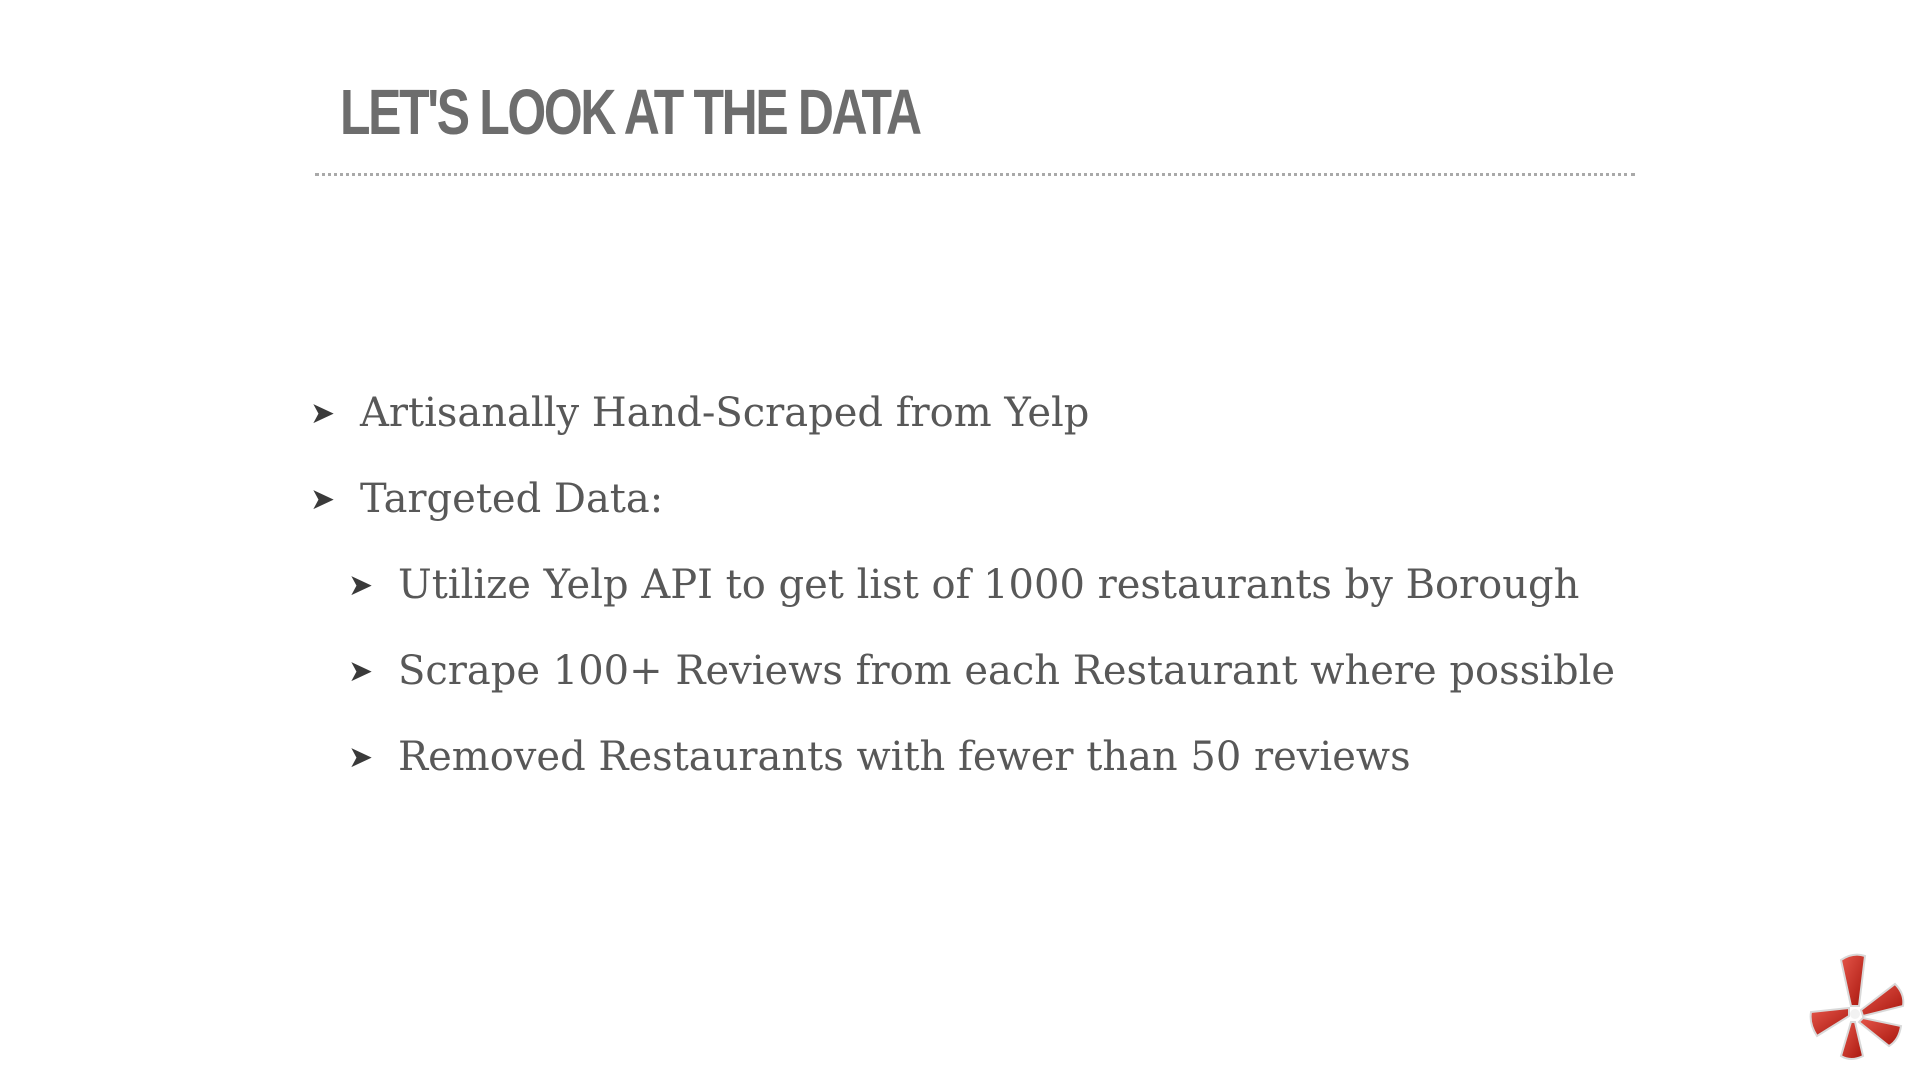 The image size is (1920, 1080). I want to click on yelp-burst-icon, so click(1857, 1006).